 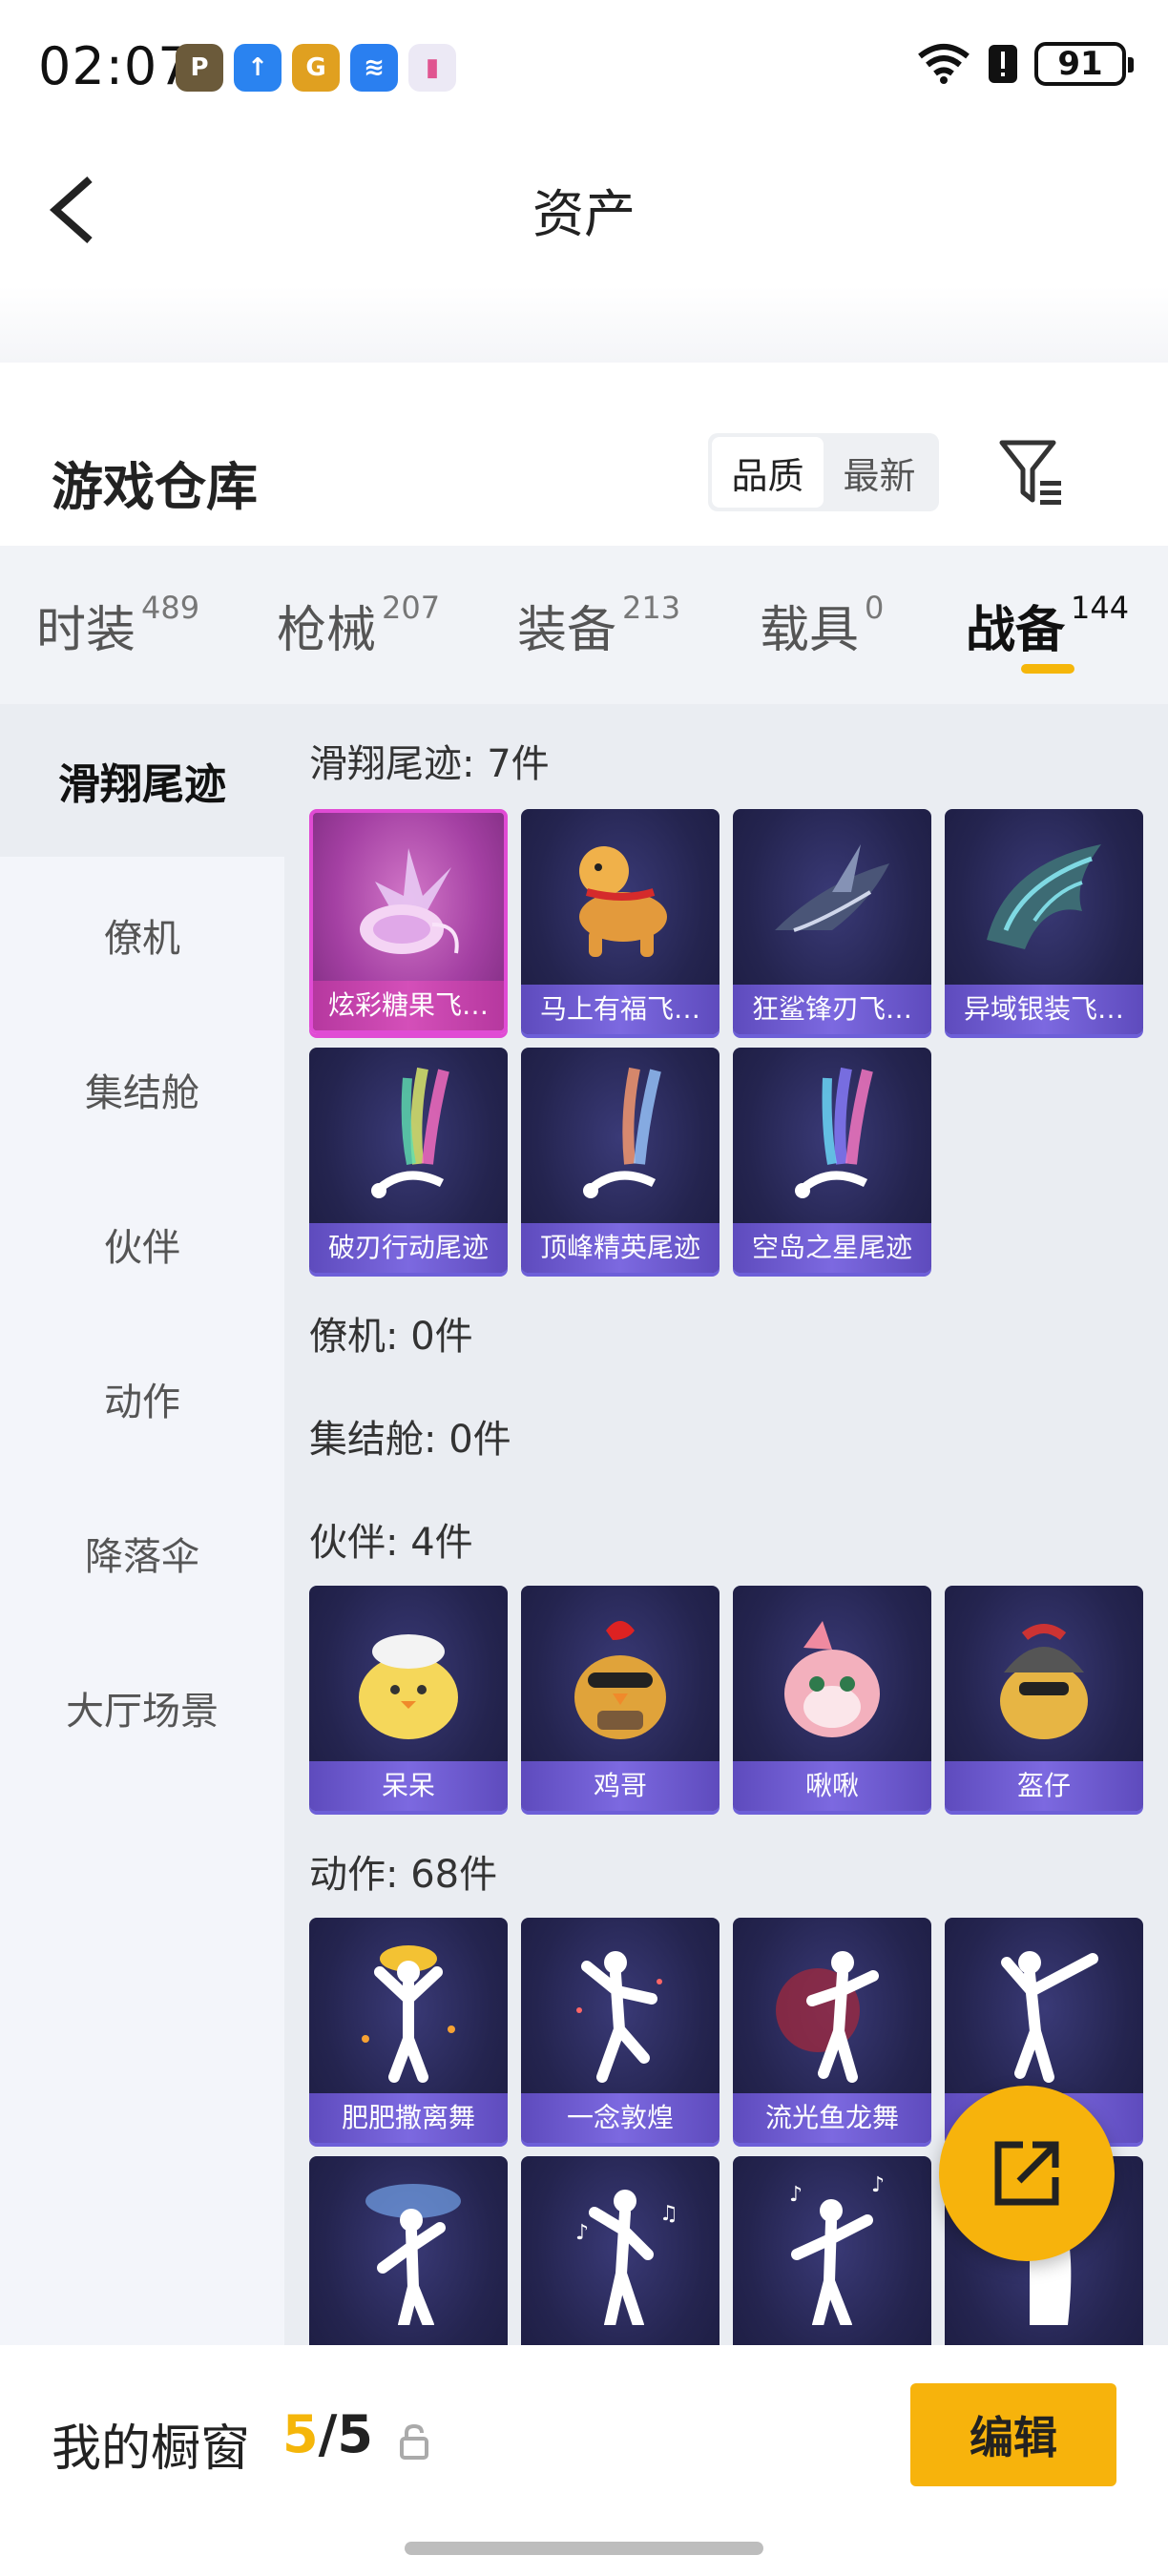 I want to click on item-card: 顶峰精英尾迹, so click(x=620, y=1160).